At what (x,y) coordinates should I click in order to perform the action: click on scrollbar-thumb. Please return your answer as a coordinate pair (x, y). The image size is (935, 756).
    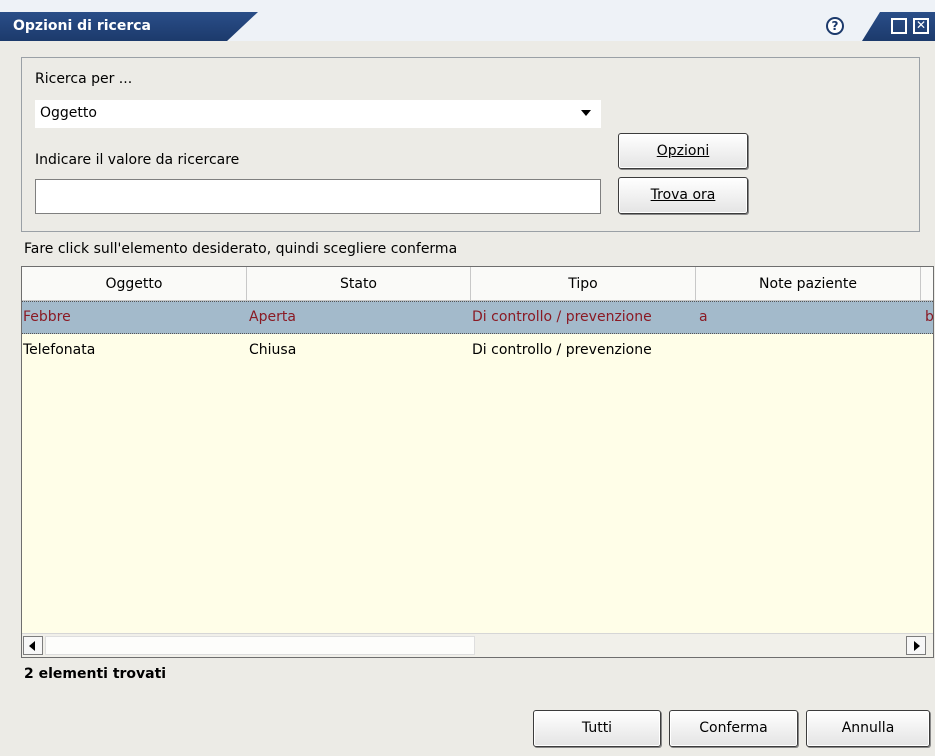
    Looking at the image, I should click on (260, 645).